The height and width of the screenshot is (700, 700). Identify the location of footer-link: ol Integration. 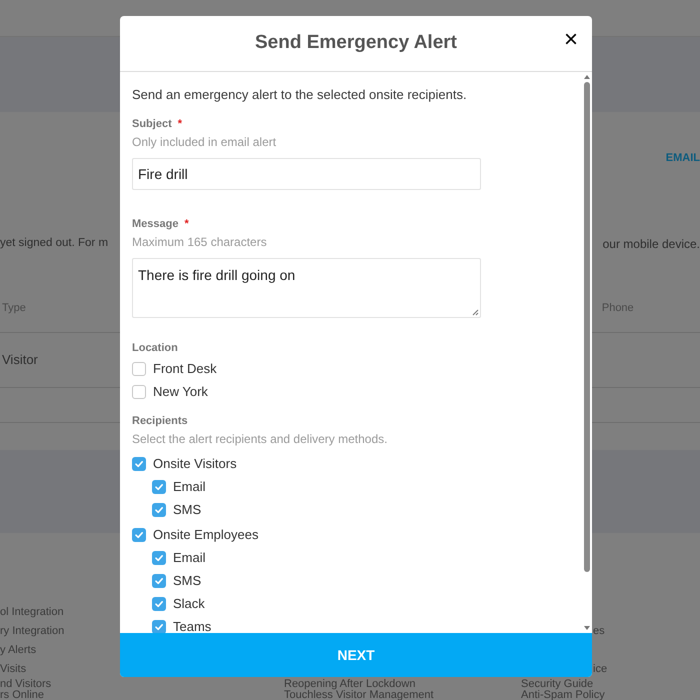
(32, 612).